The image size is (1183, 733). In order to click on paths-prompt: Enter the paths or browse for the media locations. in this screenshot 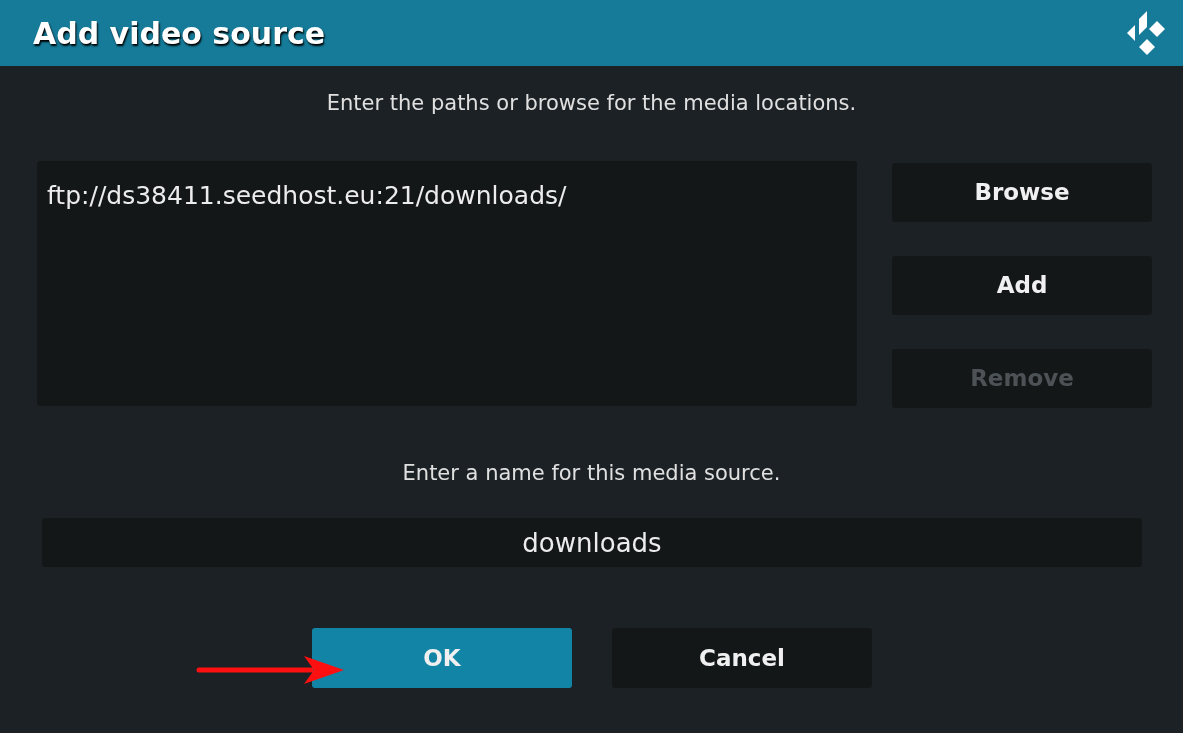, I will do `click(591, 103)`.